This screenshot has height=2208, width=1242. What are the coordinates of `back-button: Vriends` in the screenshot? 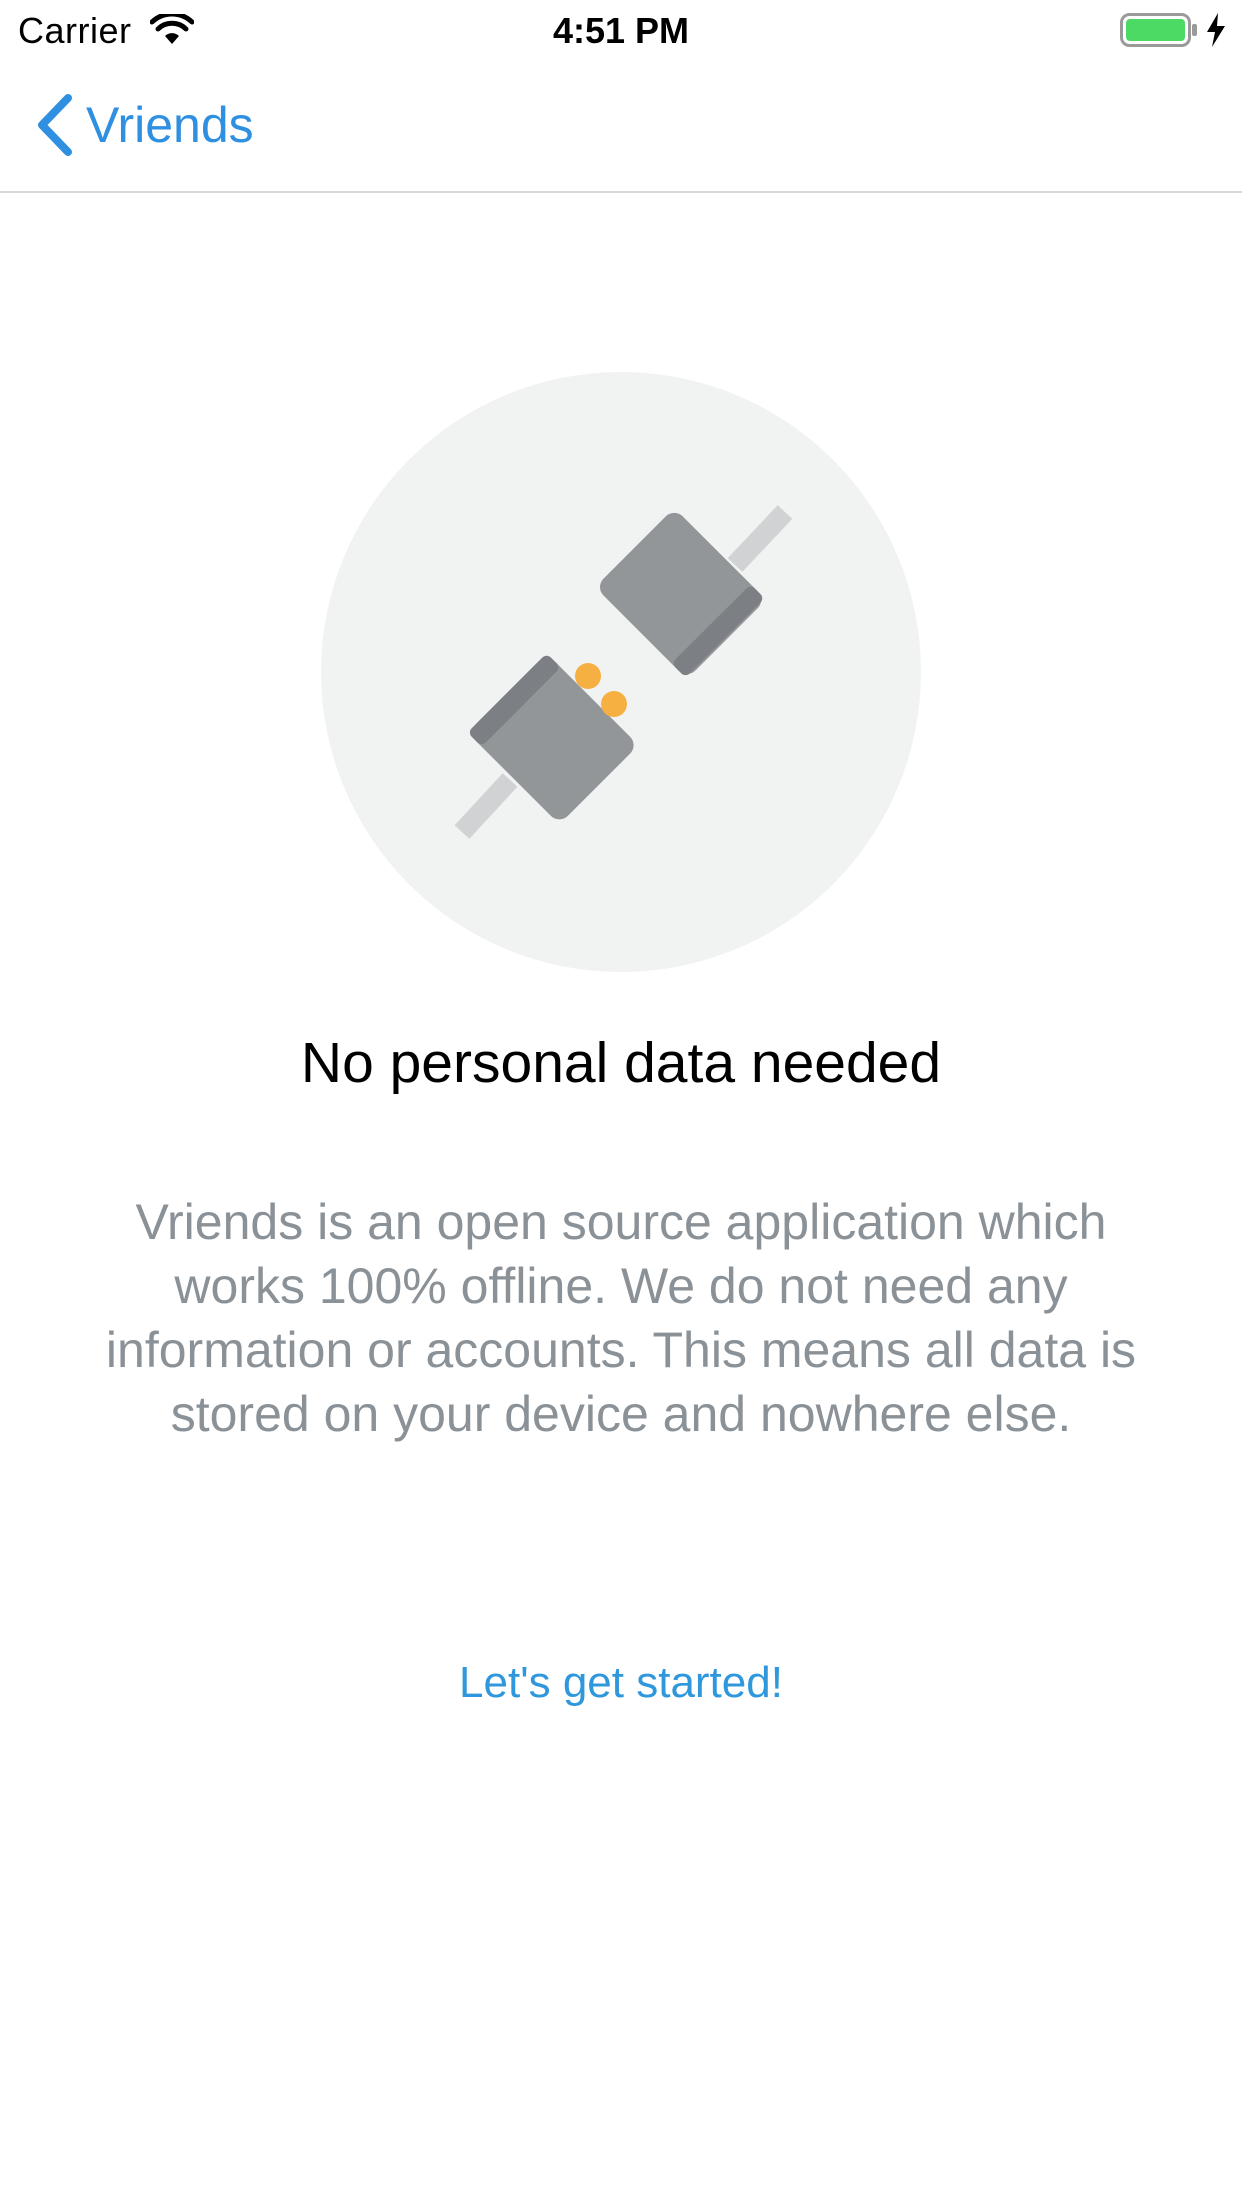 It's located at (144, 125).